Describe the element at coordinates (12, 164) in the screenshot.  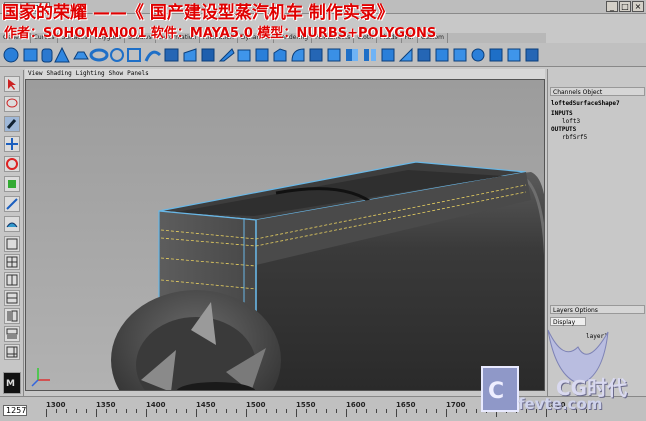
I see `rotate-tool-icon` at that location.